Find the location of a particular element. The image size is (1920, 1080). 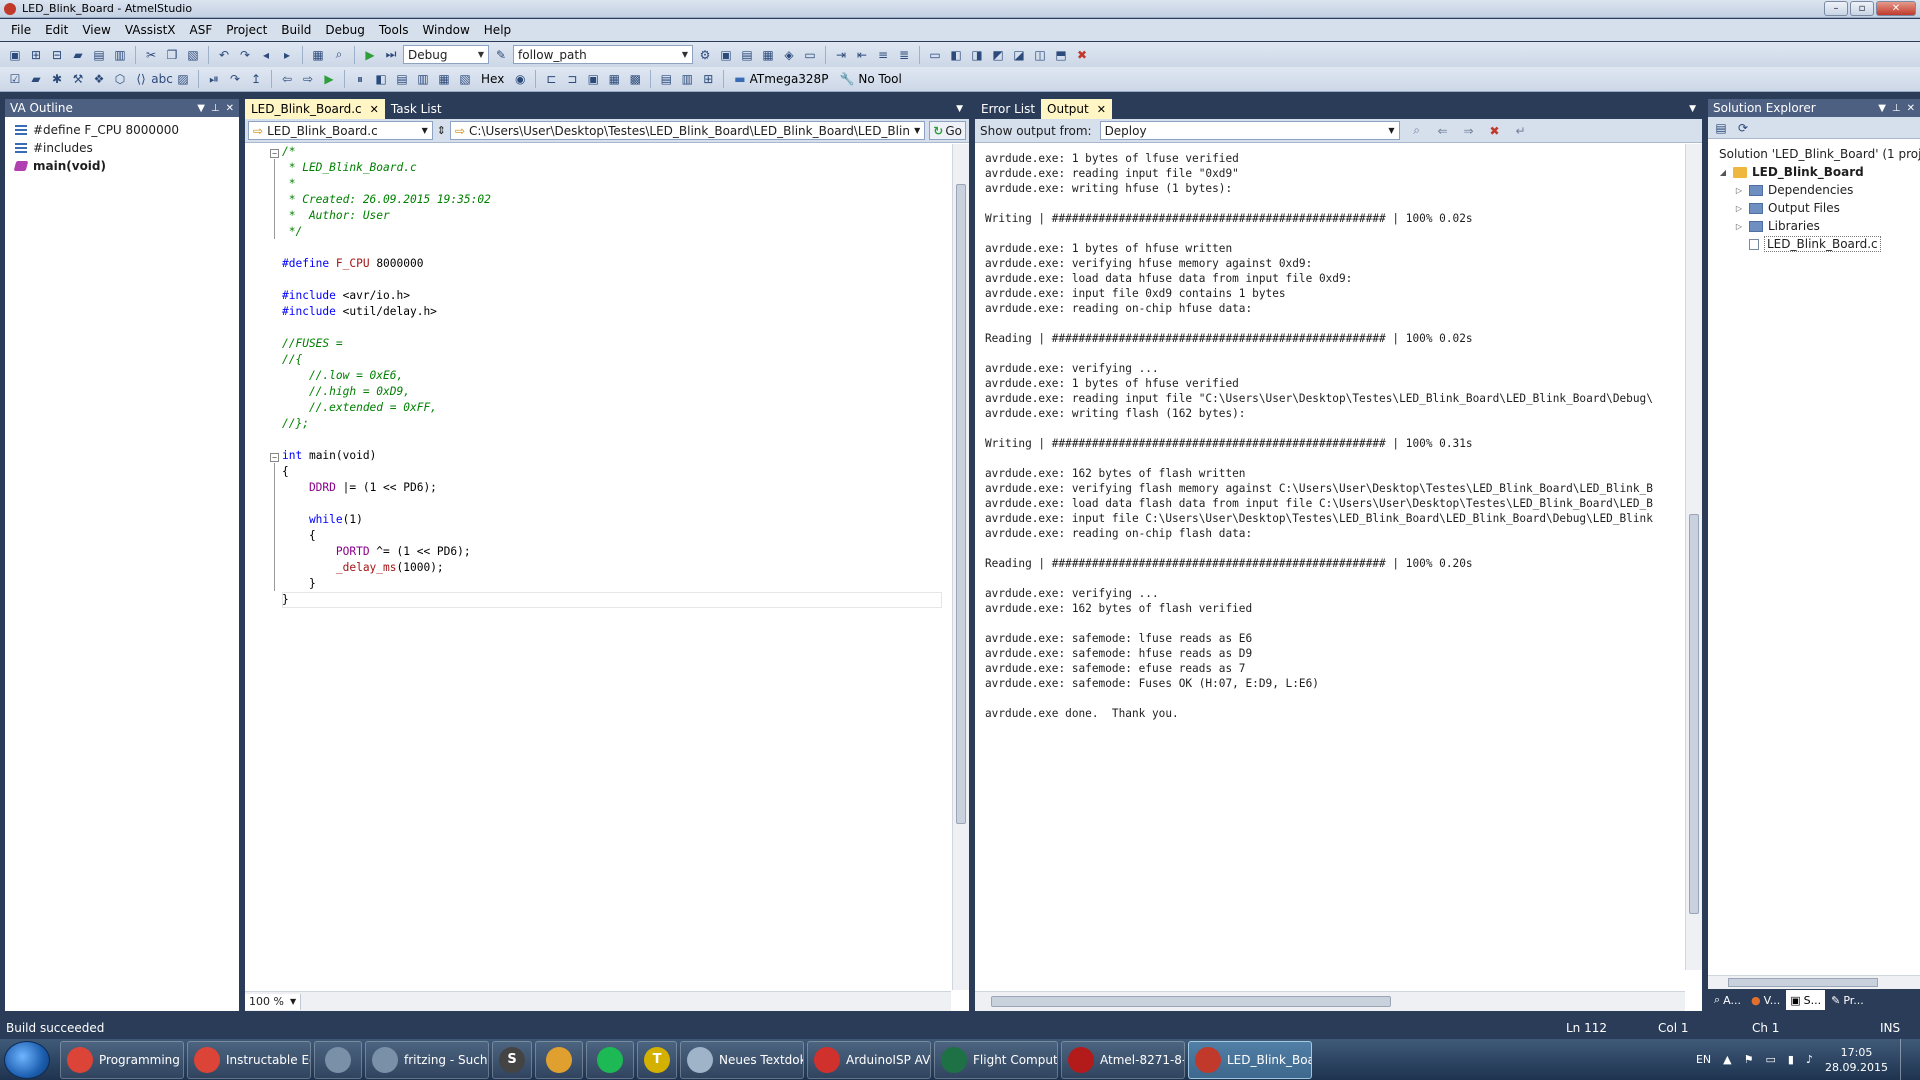

add-item-icon: ⊞ is located at coordinates (36, 55).